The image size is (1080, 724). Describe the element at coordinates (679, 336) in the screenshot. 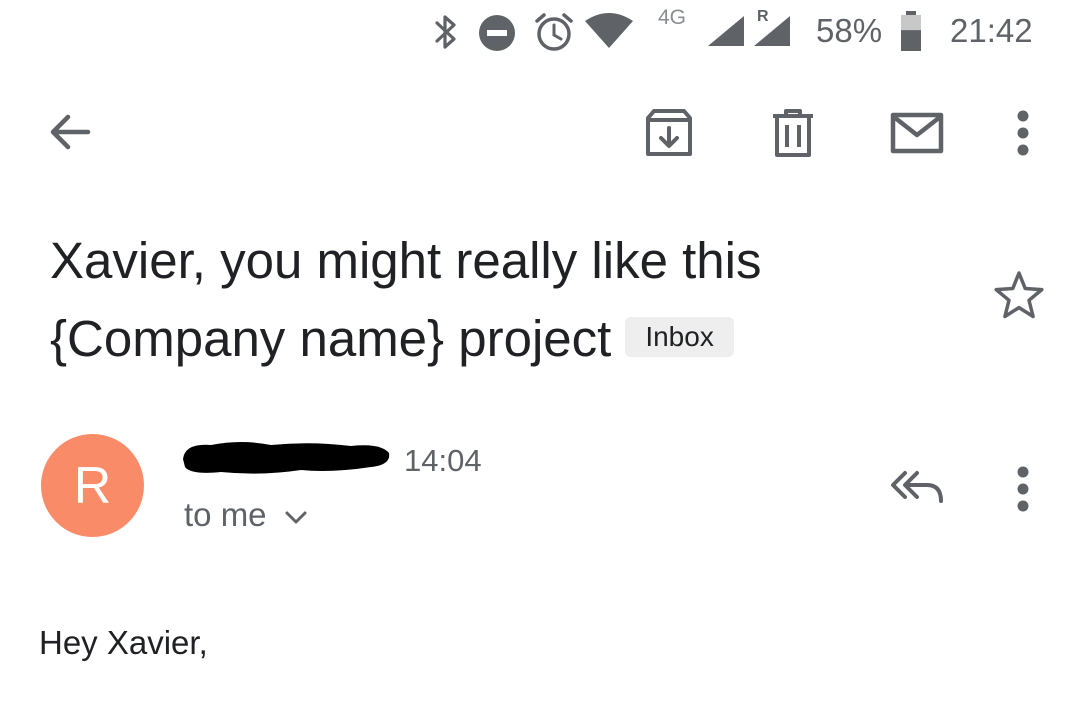

I see `inbox-label-chip: Inbox` at that location.